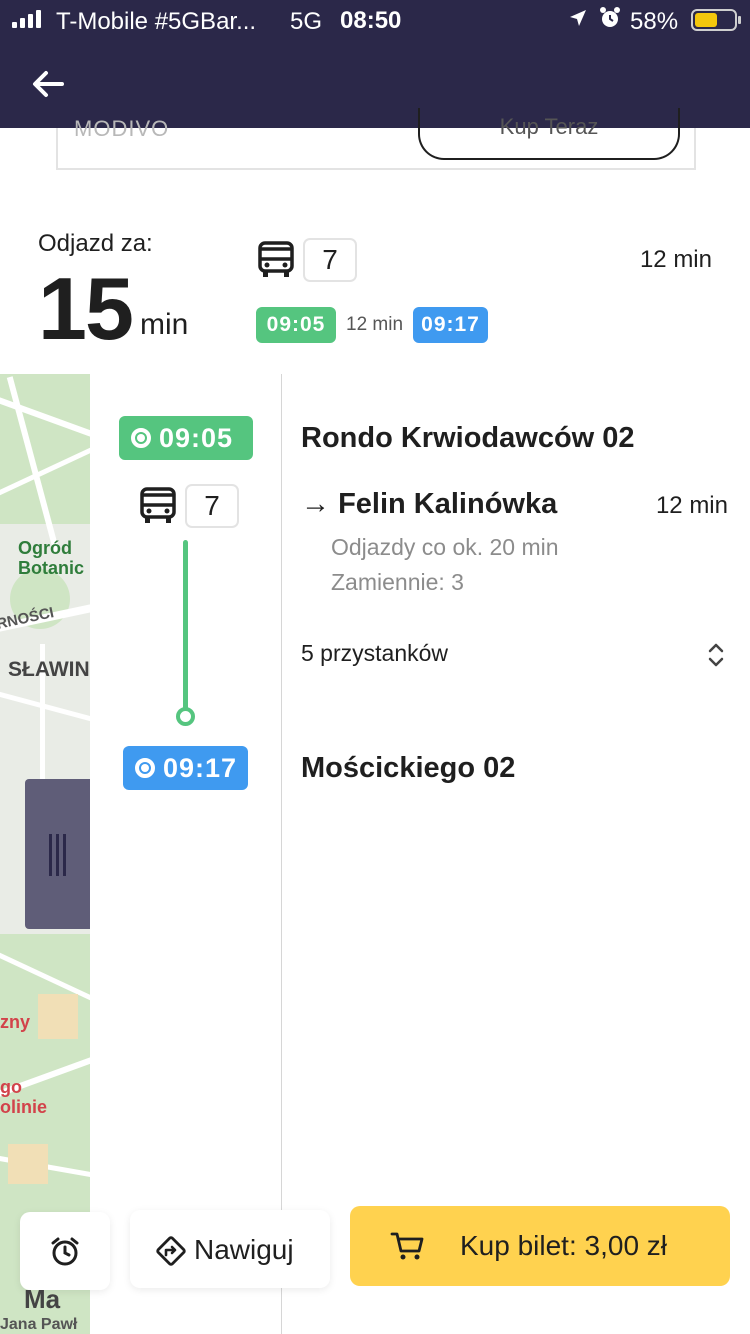  What do you see at coordinates (49, 669) in the screenshot?
I see `map-label: SŁAWIN` at bounding box center [49, 669].